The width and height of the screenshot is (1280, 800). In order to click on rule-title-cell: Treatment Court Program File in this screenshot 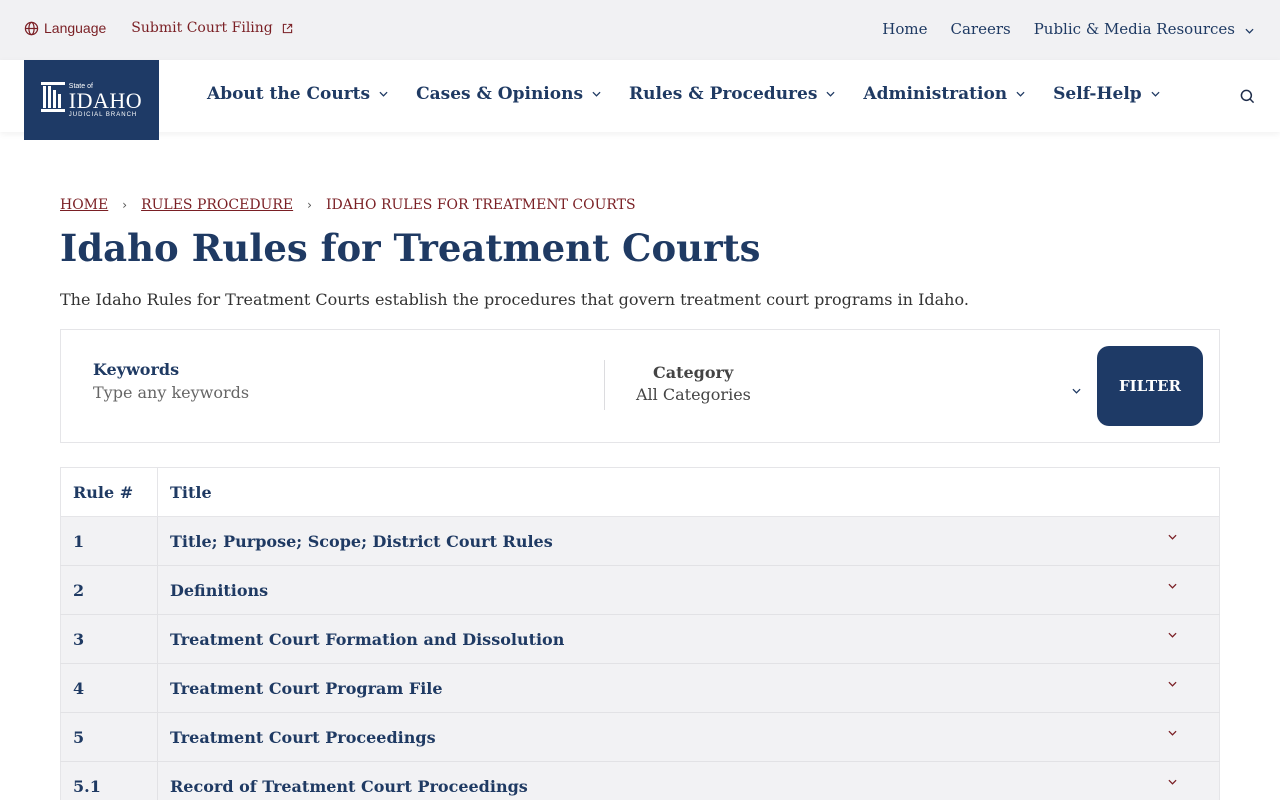, I will do `click(688, 688)`.